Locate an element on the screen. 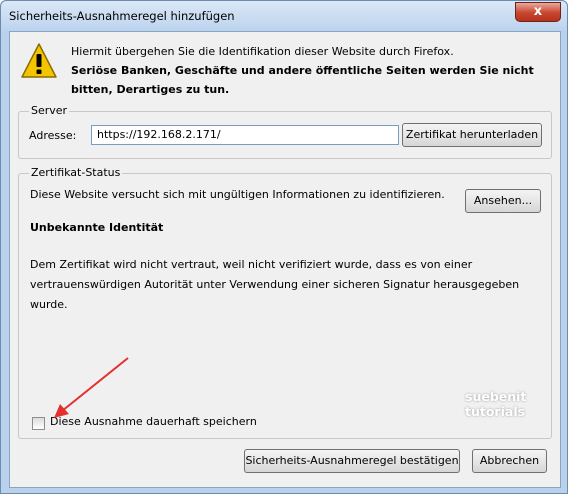 The image size is (568, 494). certificate-legend: Zertifikat-Status is located at coordinates (76, 172).